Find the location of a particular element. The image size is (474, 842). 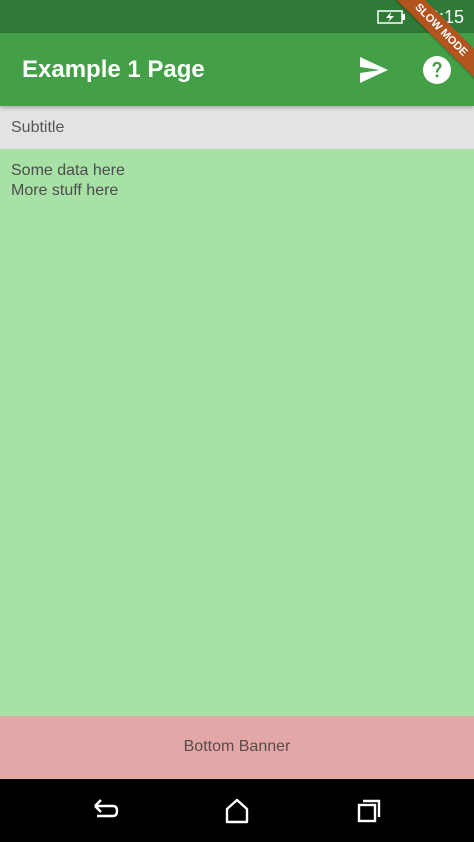

send-icon is located at coordinates (374, 70).